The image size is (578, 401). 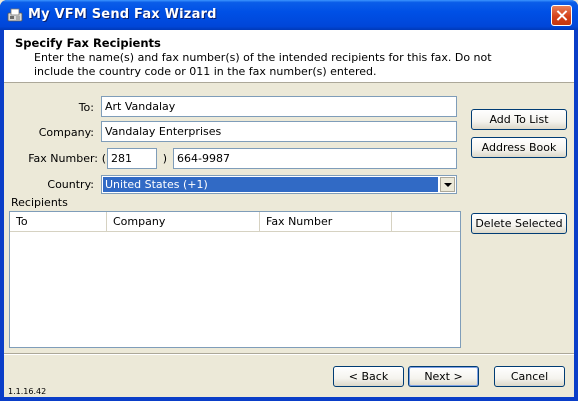 I want to click on column-header-company: Company, so click(x=183, y=221).